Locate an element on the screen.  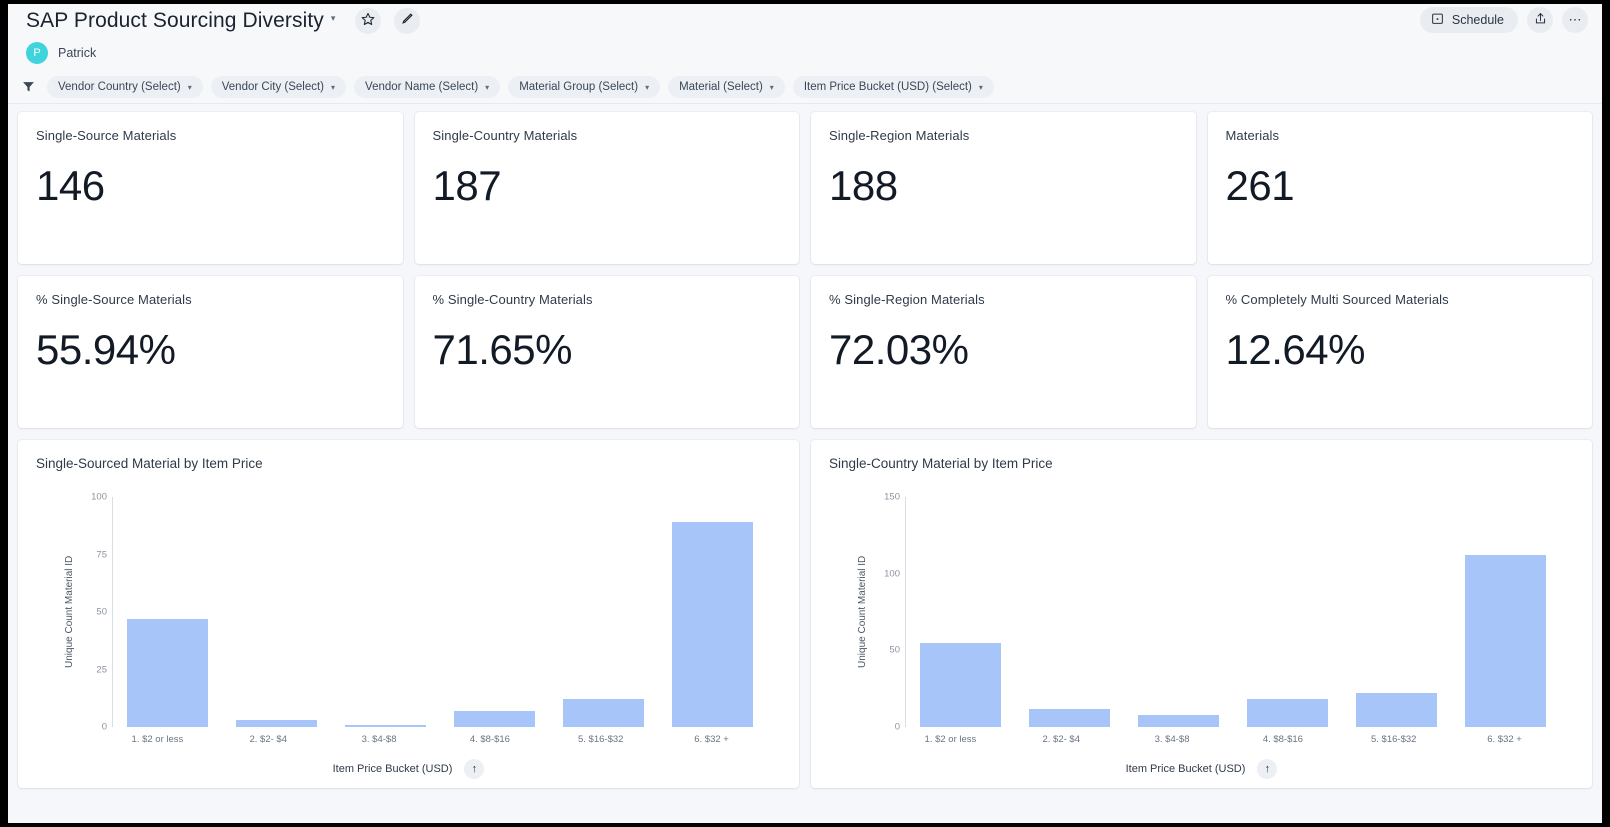
plot-area: Unique Count Material ID 0 50 100 150 is located at coordinates (1201, 612).